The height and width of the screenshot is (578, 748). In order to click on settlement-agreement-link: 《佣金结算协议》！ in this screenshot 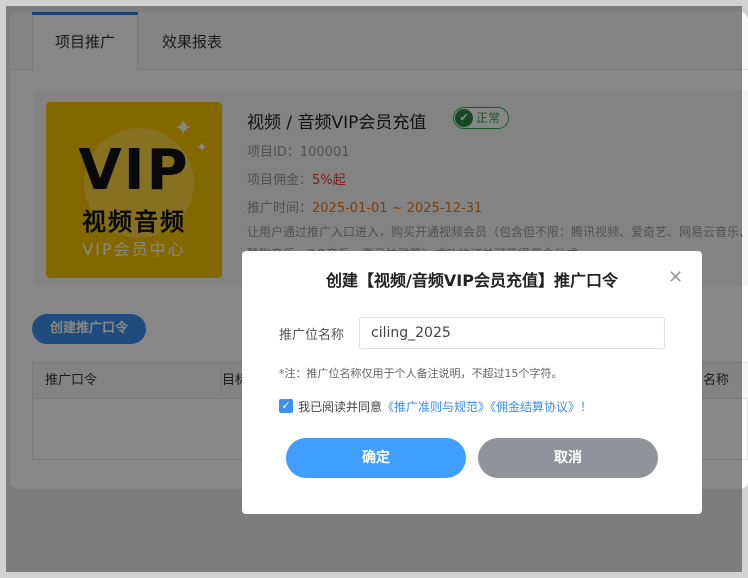, I will do `click(541, 407)`.